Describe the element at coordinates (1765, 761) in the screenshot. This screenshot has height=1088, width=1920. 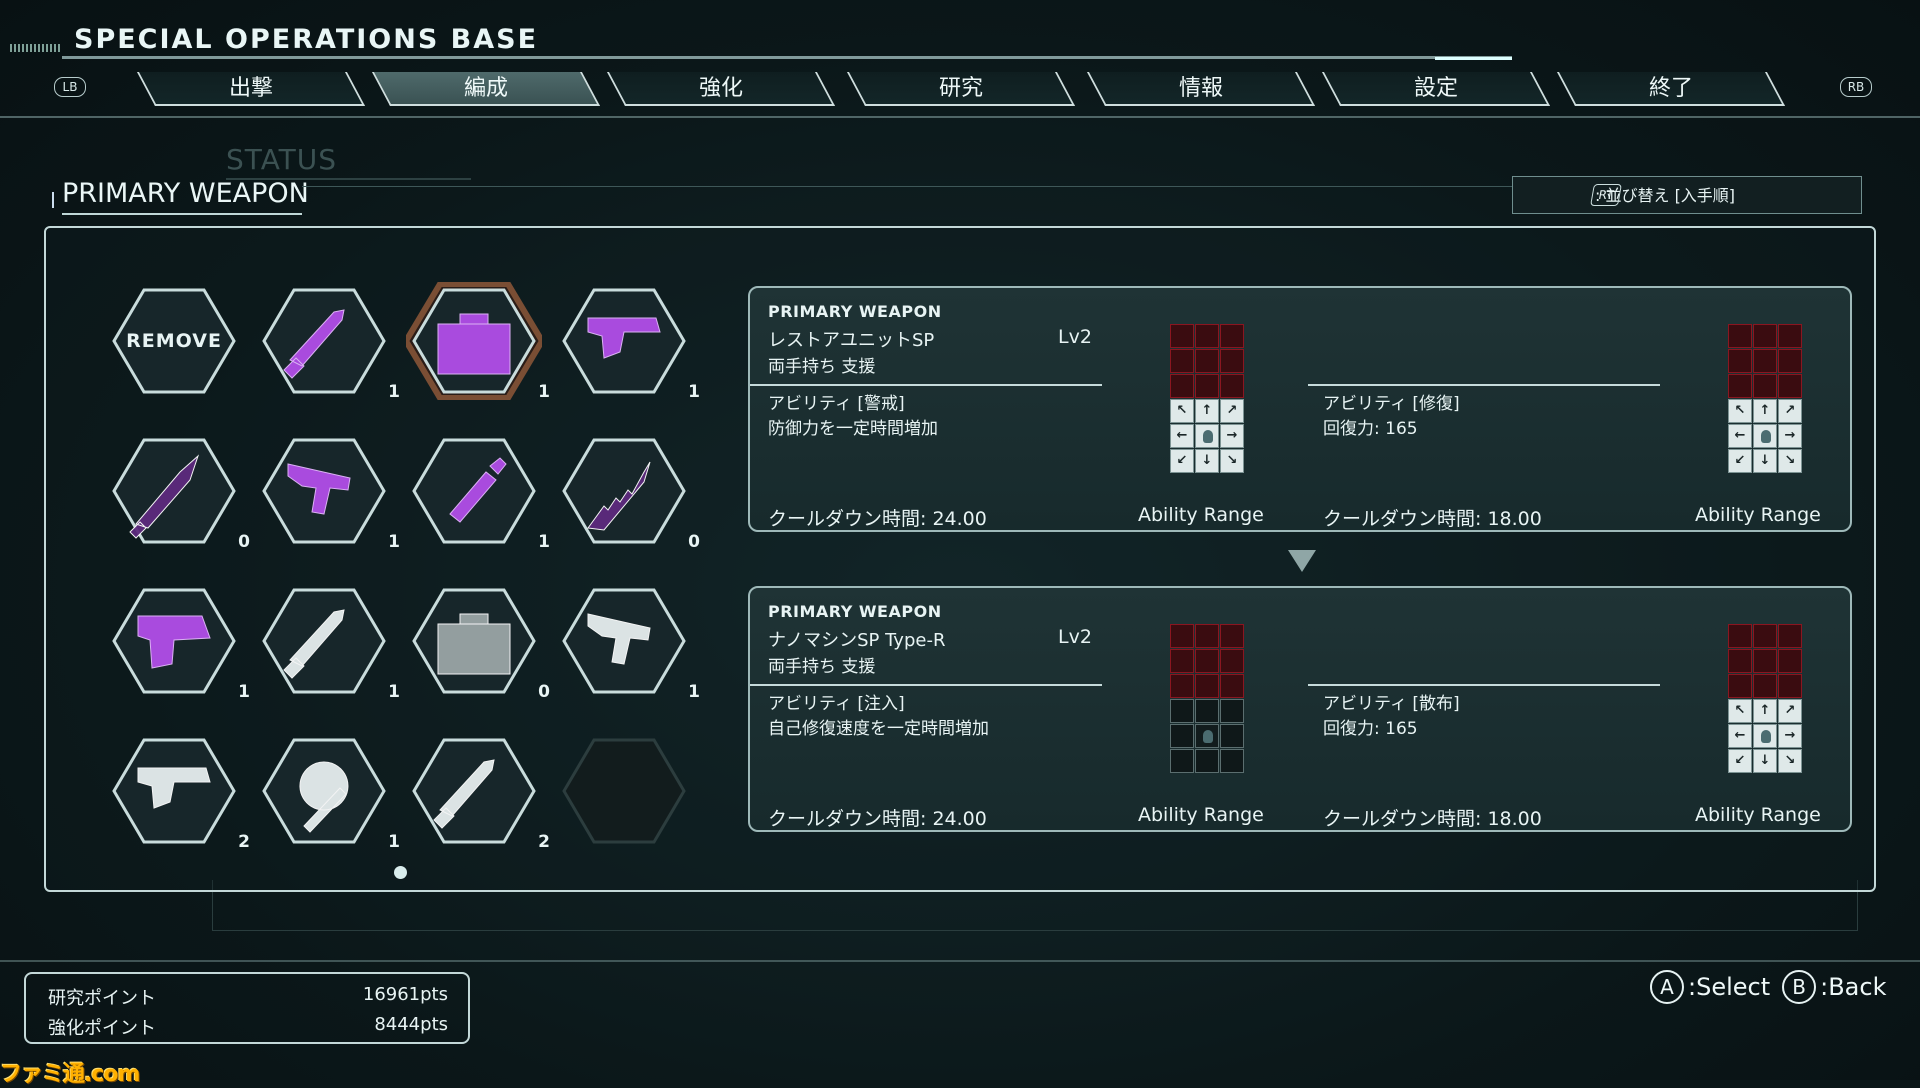
I see `range-cell: ↓` at that location.